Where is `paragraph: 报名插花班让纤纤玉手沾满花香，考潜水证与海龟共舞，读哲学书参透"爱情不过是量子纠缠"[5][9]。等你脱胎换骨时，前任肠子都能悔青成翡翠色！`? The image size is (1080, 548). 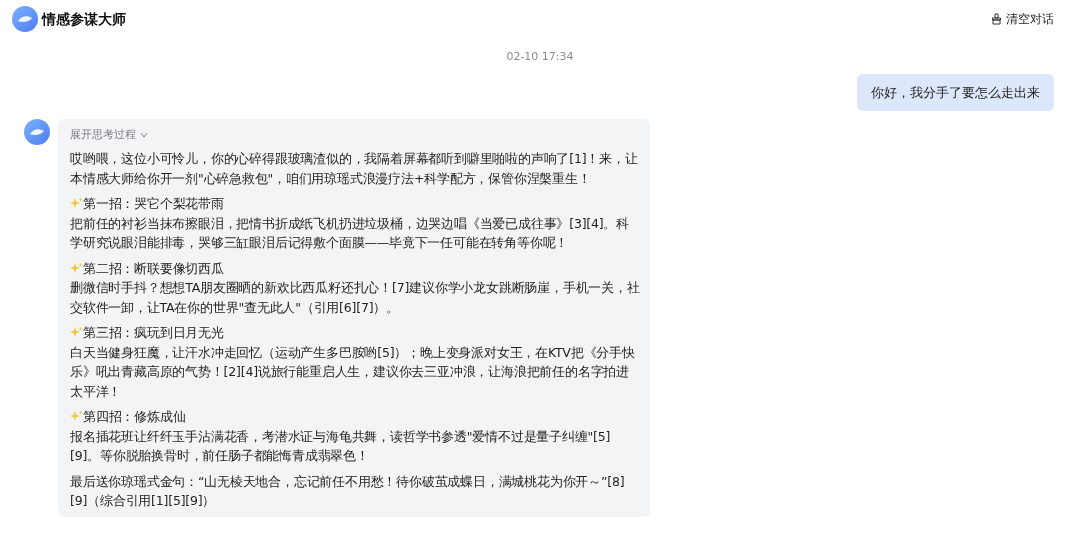 paragraph: 报名插花班让纤纤玉手沾满花香，考潜水证与海龟共舞，读哲学书参透"爱情不过是量子纠缠"[5][9]。等你脱胎换骨时，前任肠子都能悔青成翡翠色！ is located at coordinates (341, 446).